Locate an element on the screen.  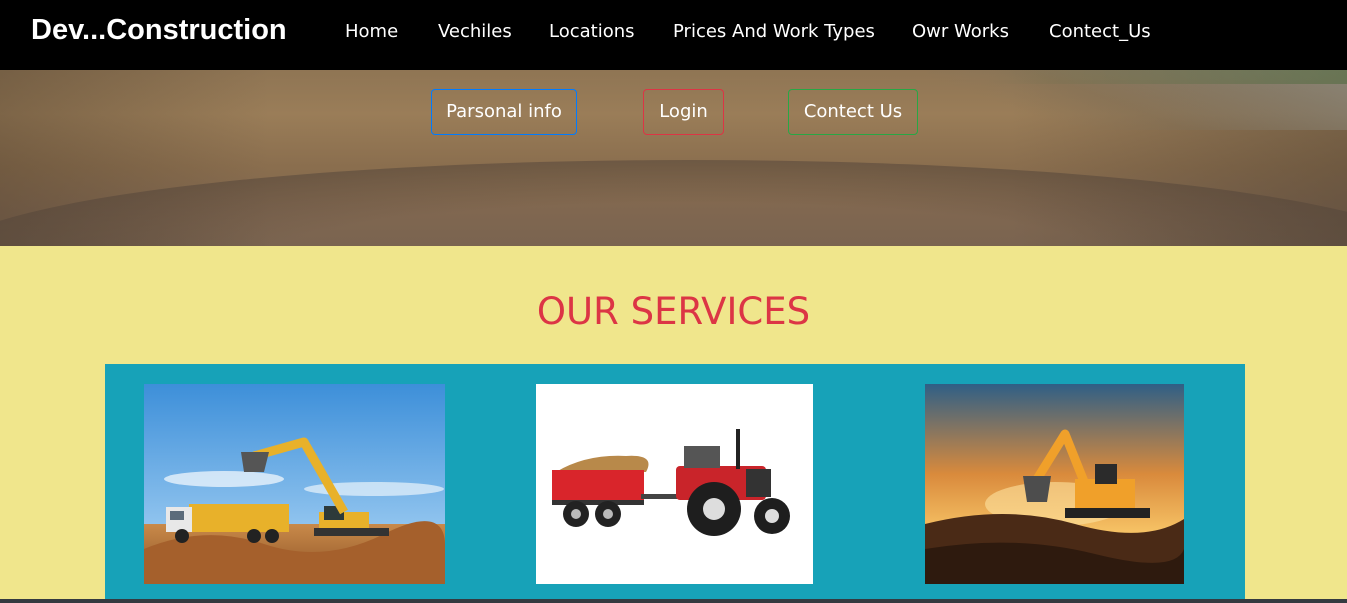
bottom-divider is located at coordinates (673, 601).